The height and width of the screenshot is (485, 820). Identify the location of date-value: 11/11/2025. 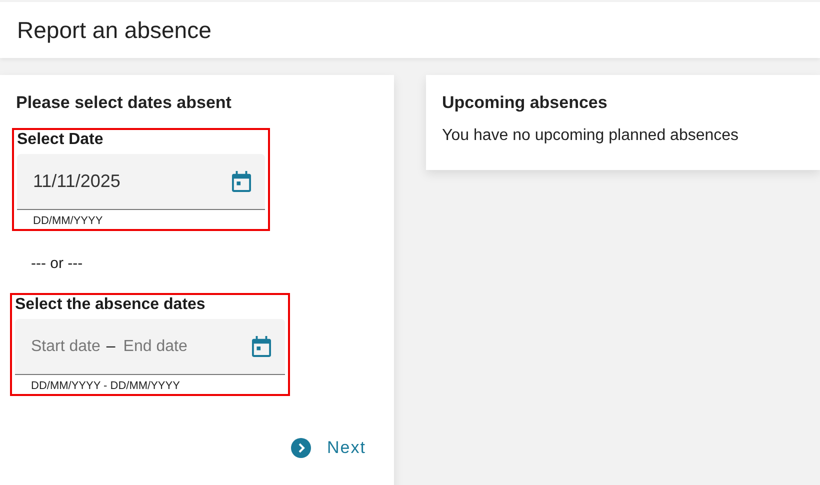
(77, 181).